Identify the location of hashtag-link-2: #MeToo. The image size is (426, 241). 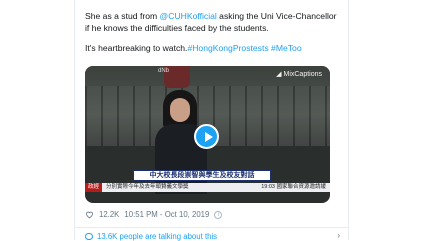
(286, 48).